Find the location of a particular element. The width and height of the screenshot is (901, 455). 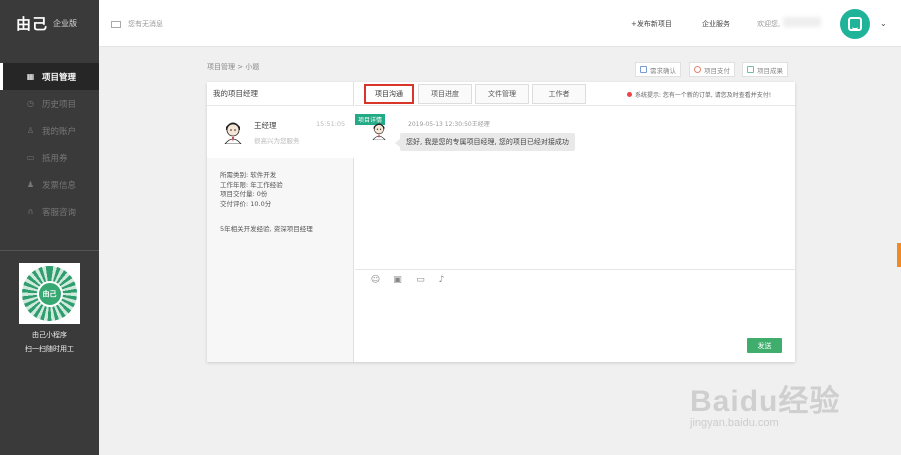

mic-icon: ♪ is located at coordinates (441, 279).